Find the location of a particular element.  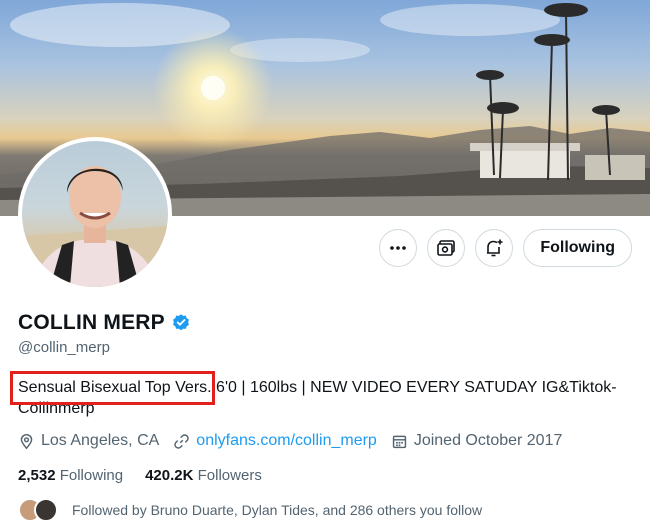

followed-by-avatars is located at coordinates (38, 510).